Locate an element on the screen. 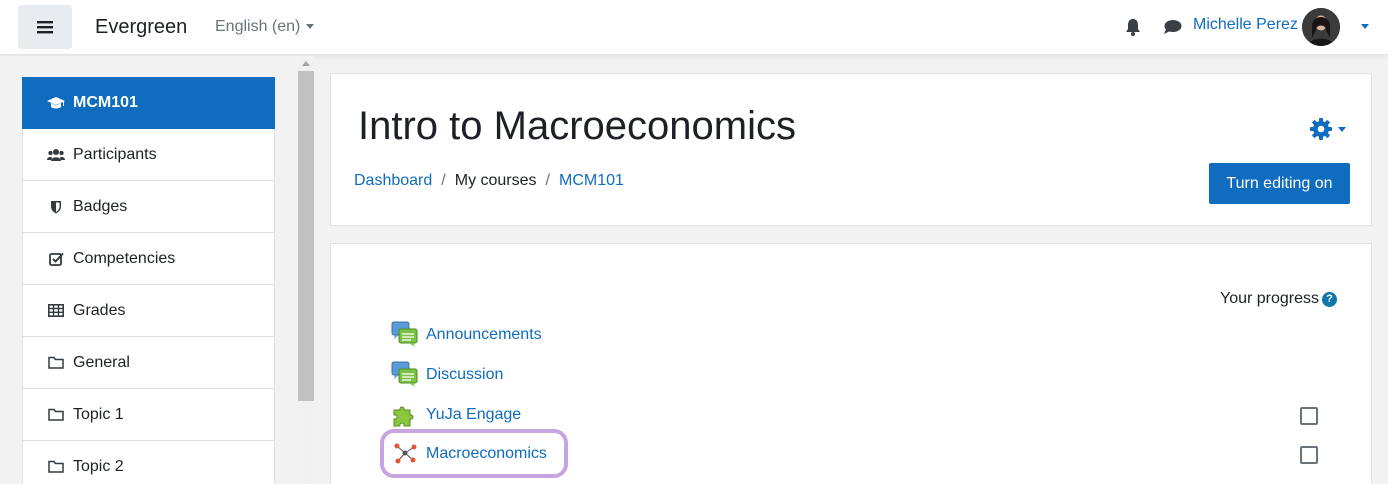 This screenshot has height=484, width=1388. sidebar-item-competencies: Competencies is located at coordinates (148, 259).